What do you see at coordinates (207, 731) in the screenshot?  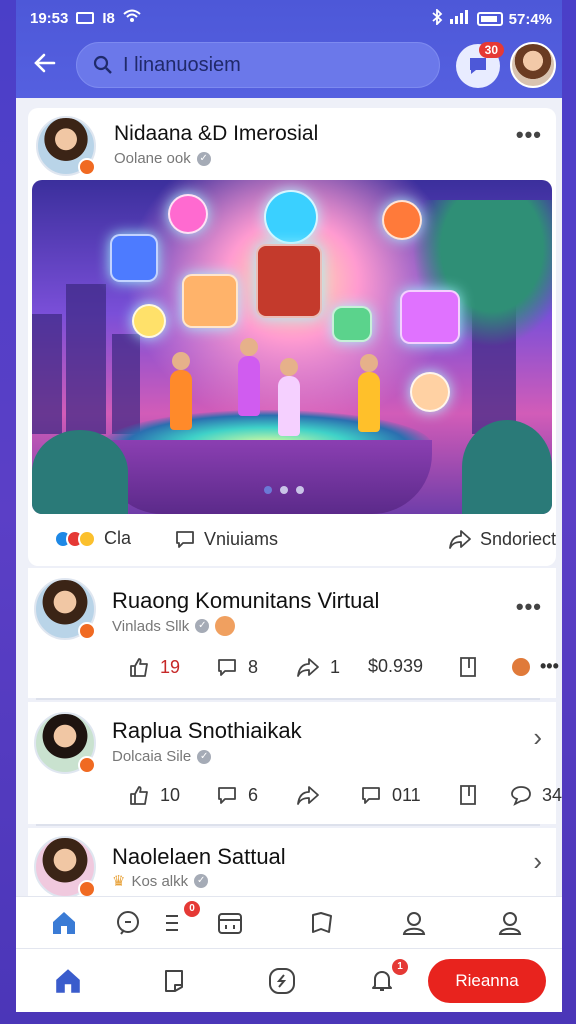 I see `feed-item-title: Raplua Snothiaikak` at bounding box center [207, 731].